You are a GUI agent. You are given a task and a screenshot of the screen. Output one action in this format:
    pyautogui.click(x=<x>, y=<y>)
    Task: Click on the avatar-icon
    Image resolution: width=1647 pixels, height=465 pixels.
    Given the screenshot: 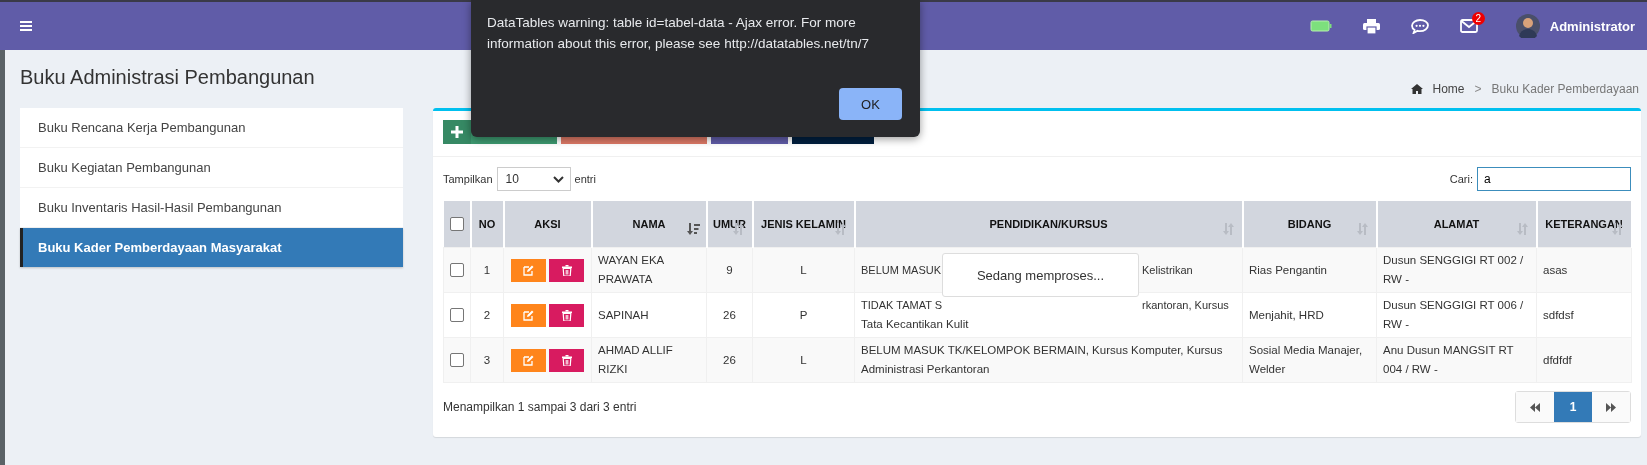 What is the action you would take?
    pyautogui.click(x=1527, y=26)
    